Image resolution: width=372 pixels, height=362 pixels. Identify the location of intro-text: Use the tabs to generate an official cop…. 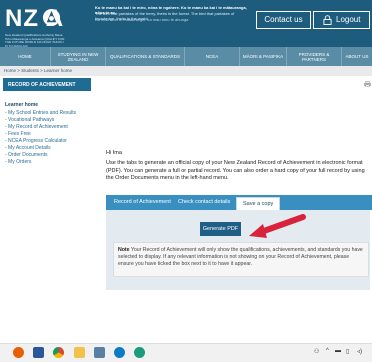
(235, 170).